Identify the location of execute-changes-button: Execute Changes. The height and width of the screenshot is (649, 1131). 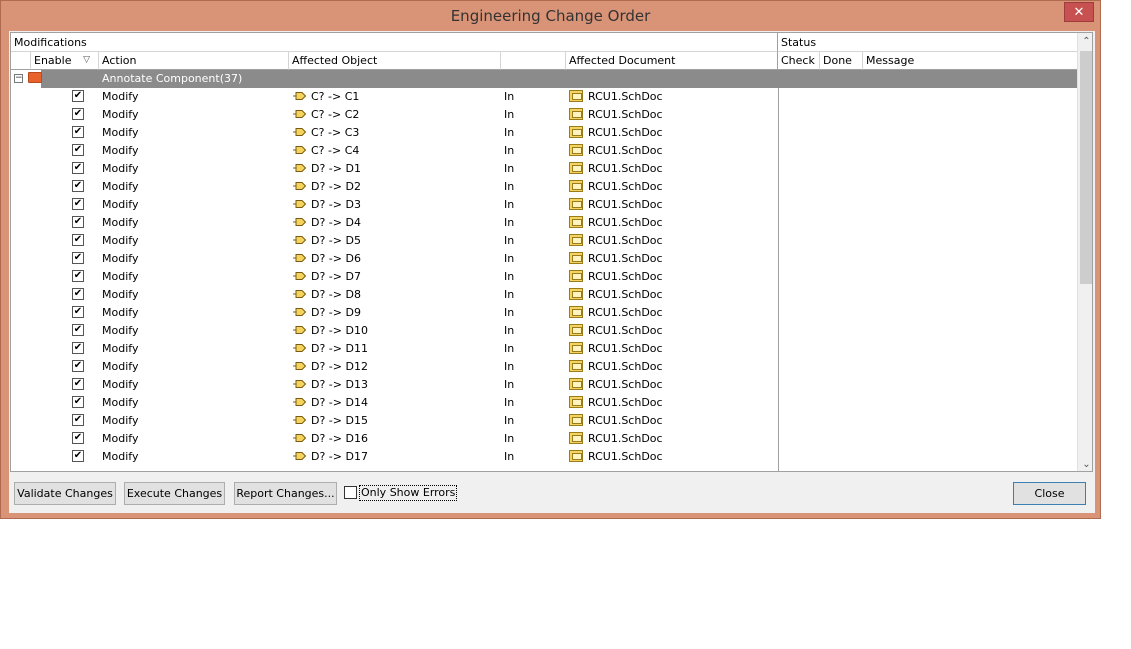
(174, 493).